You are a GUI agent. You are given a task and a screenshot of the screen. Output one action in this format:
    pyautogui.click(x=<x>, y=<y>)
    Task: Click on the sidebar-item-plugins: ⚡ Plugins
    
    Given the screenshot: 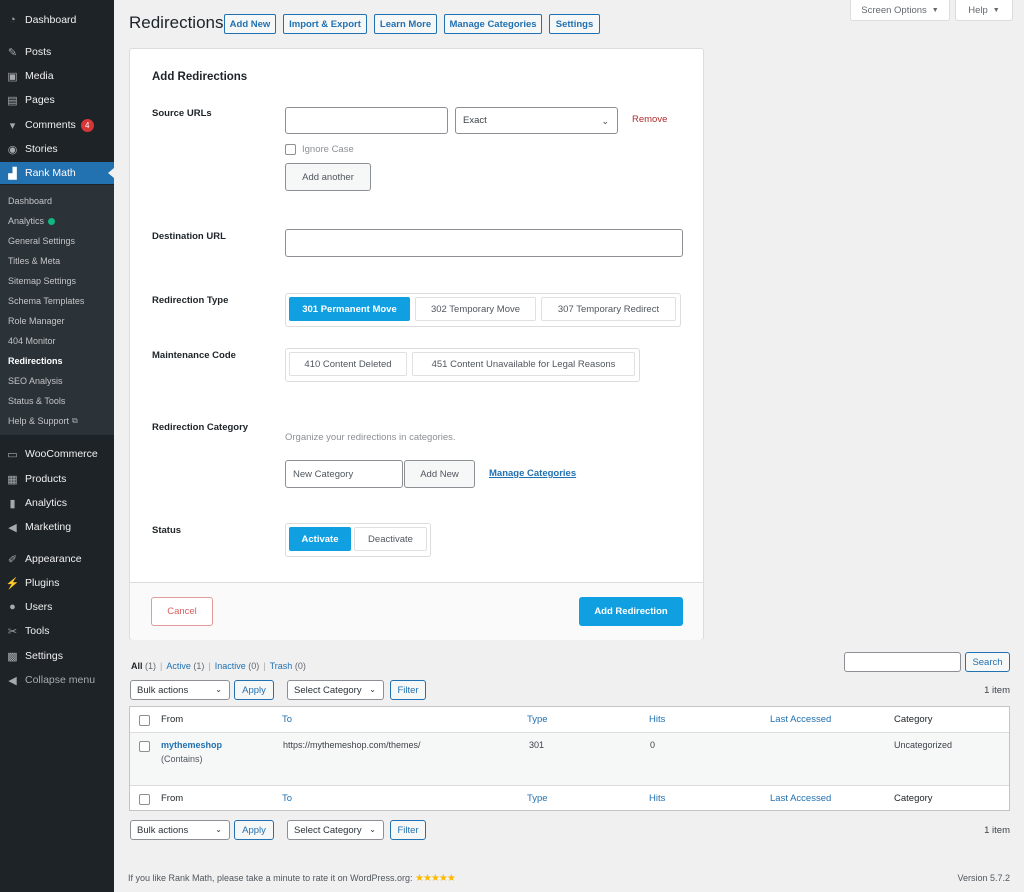 What is the action you would take?
    pyautogui.click(x=57, y=583)
    